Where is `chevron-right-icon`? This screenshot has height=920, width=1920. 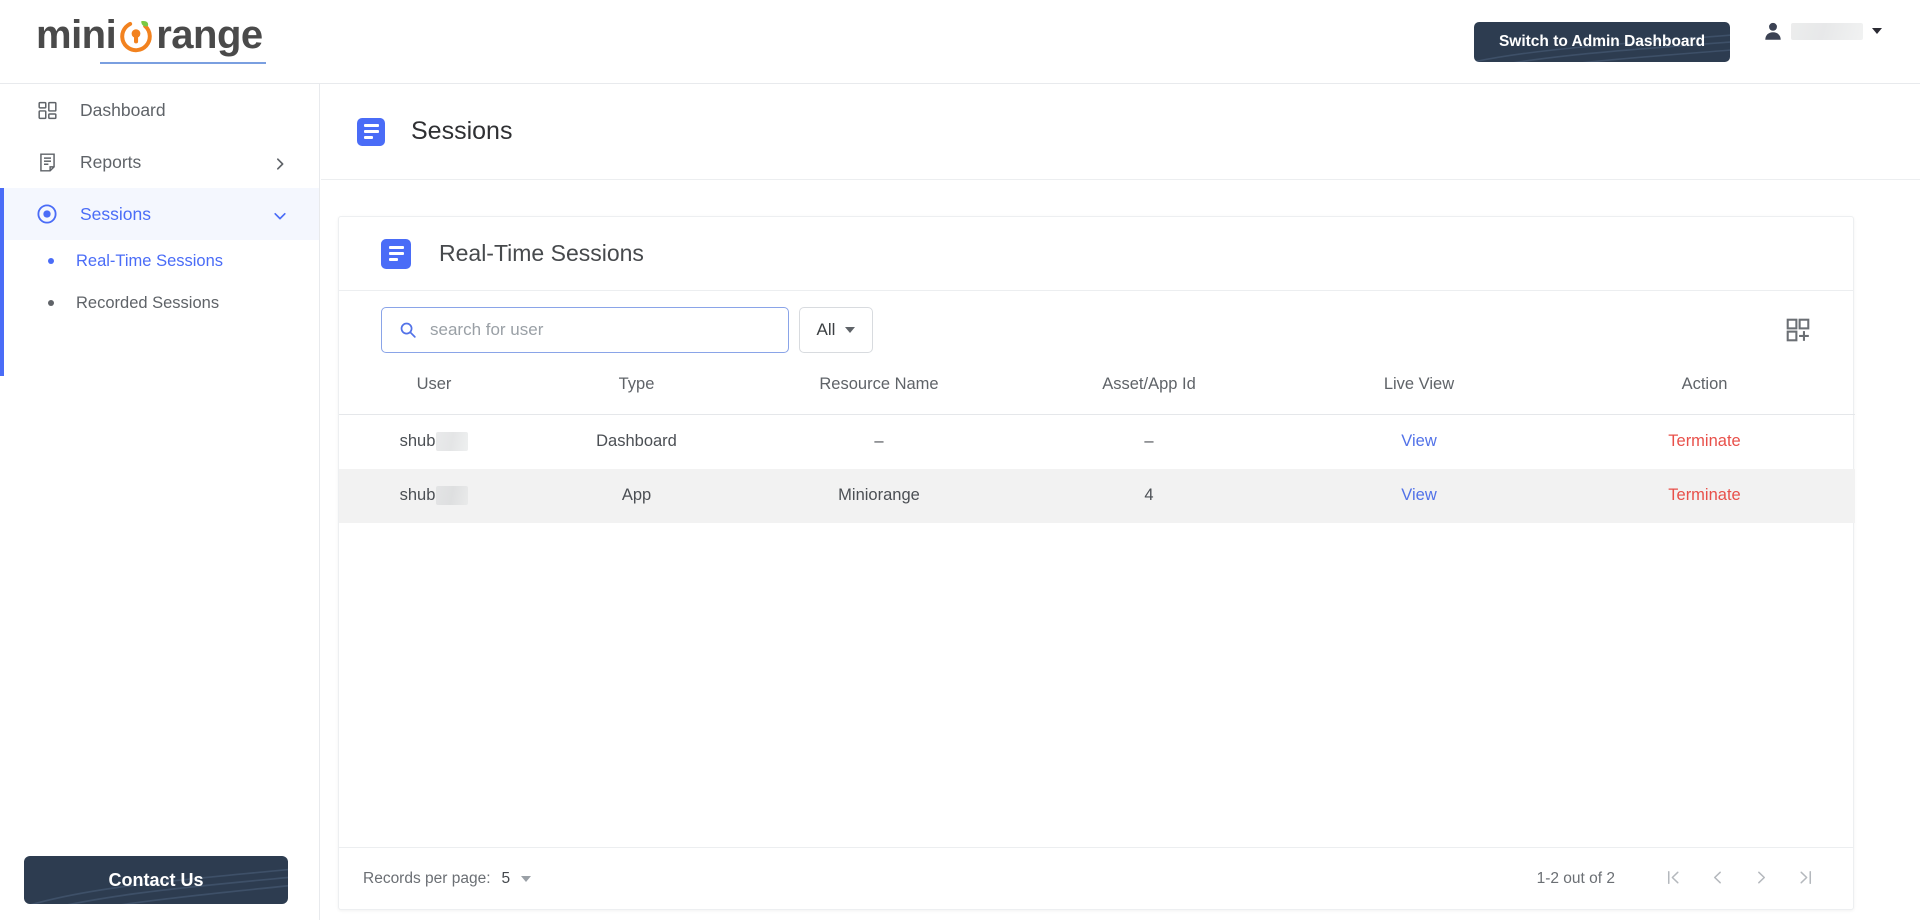
chevron-right-icon is located at coordinates (280, 162).